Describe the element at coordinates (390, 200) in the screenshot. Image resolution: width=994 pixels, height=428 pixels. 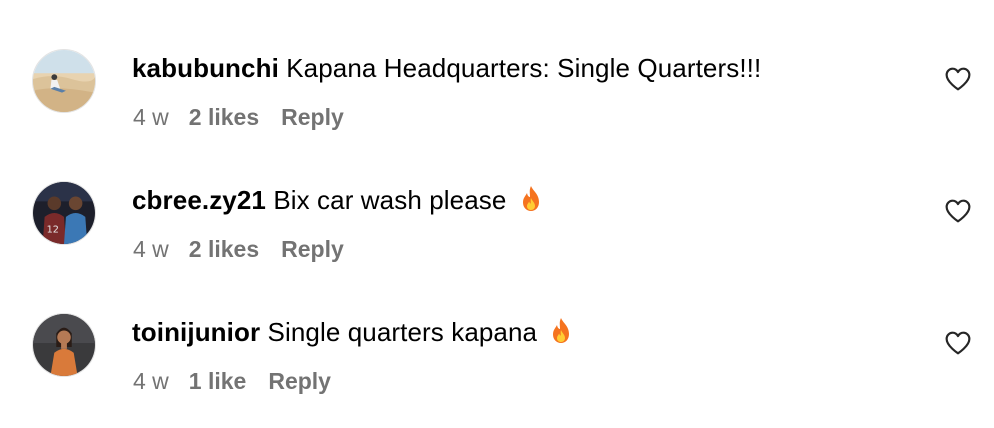
I see `comment-text: Bix car wash please` at that location.